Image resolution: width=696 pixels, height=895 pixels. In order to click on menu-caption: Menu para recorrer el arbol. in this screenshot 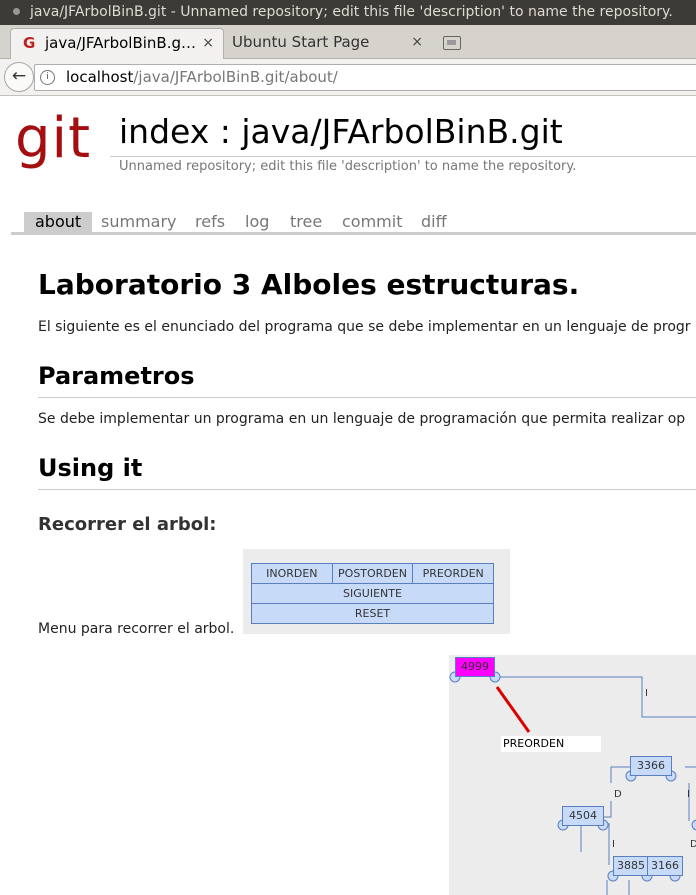, I will do `click(136, 629)`.